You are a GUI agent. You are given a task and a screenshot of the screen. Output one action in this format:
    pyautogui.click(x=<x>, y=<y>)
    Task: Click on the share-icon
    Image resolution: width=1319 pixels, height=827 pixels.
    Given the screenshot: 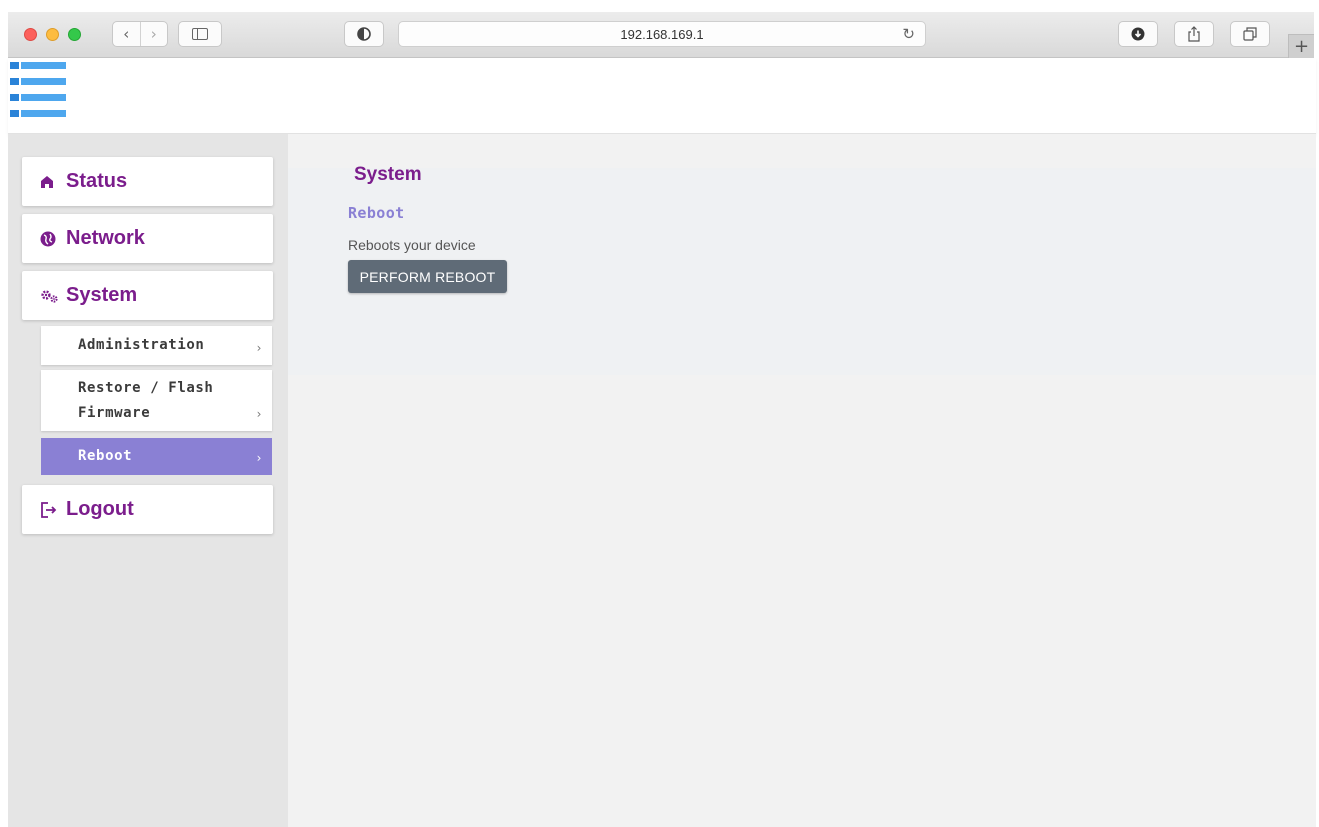 What is the action you would take?
    pyautogui.click(x=1194, y=34)
    